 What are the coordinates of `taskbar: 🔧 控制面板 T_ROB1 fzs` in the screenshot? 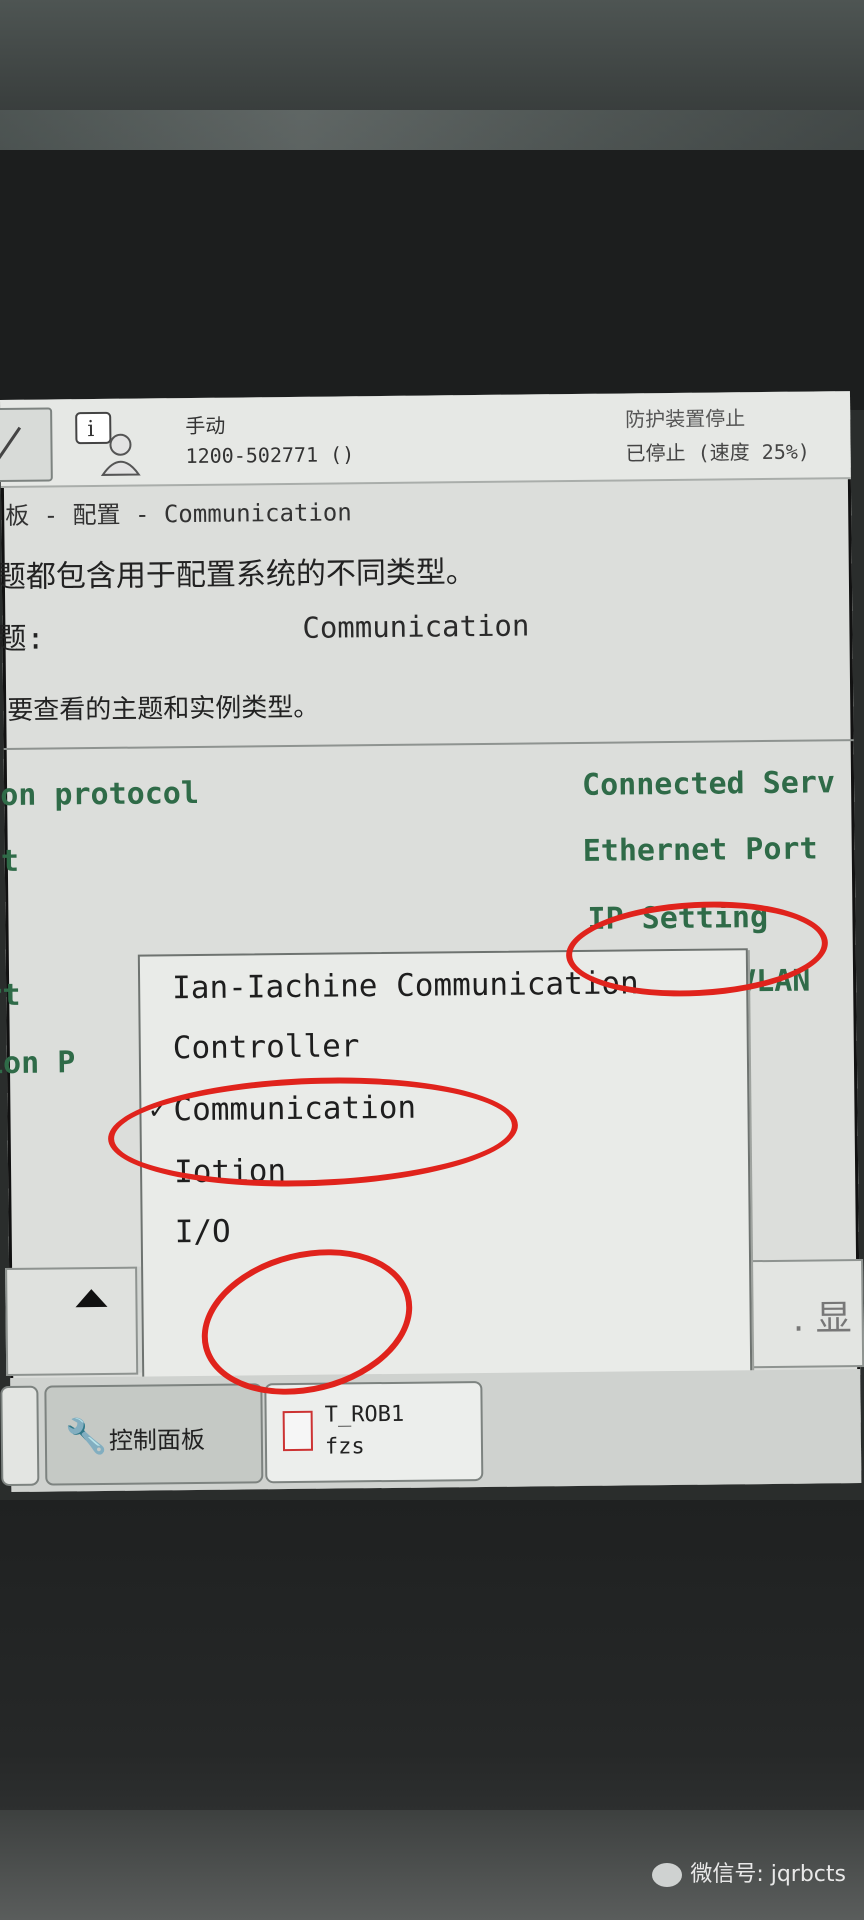 It's located at (431, 1430).